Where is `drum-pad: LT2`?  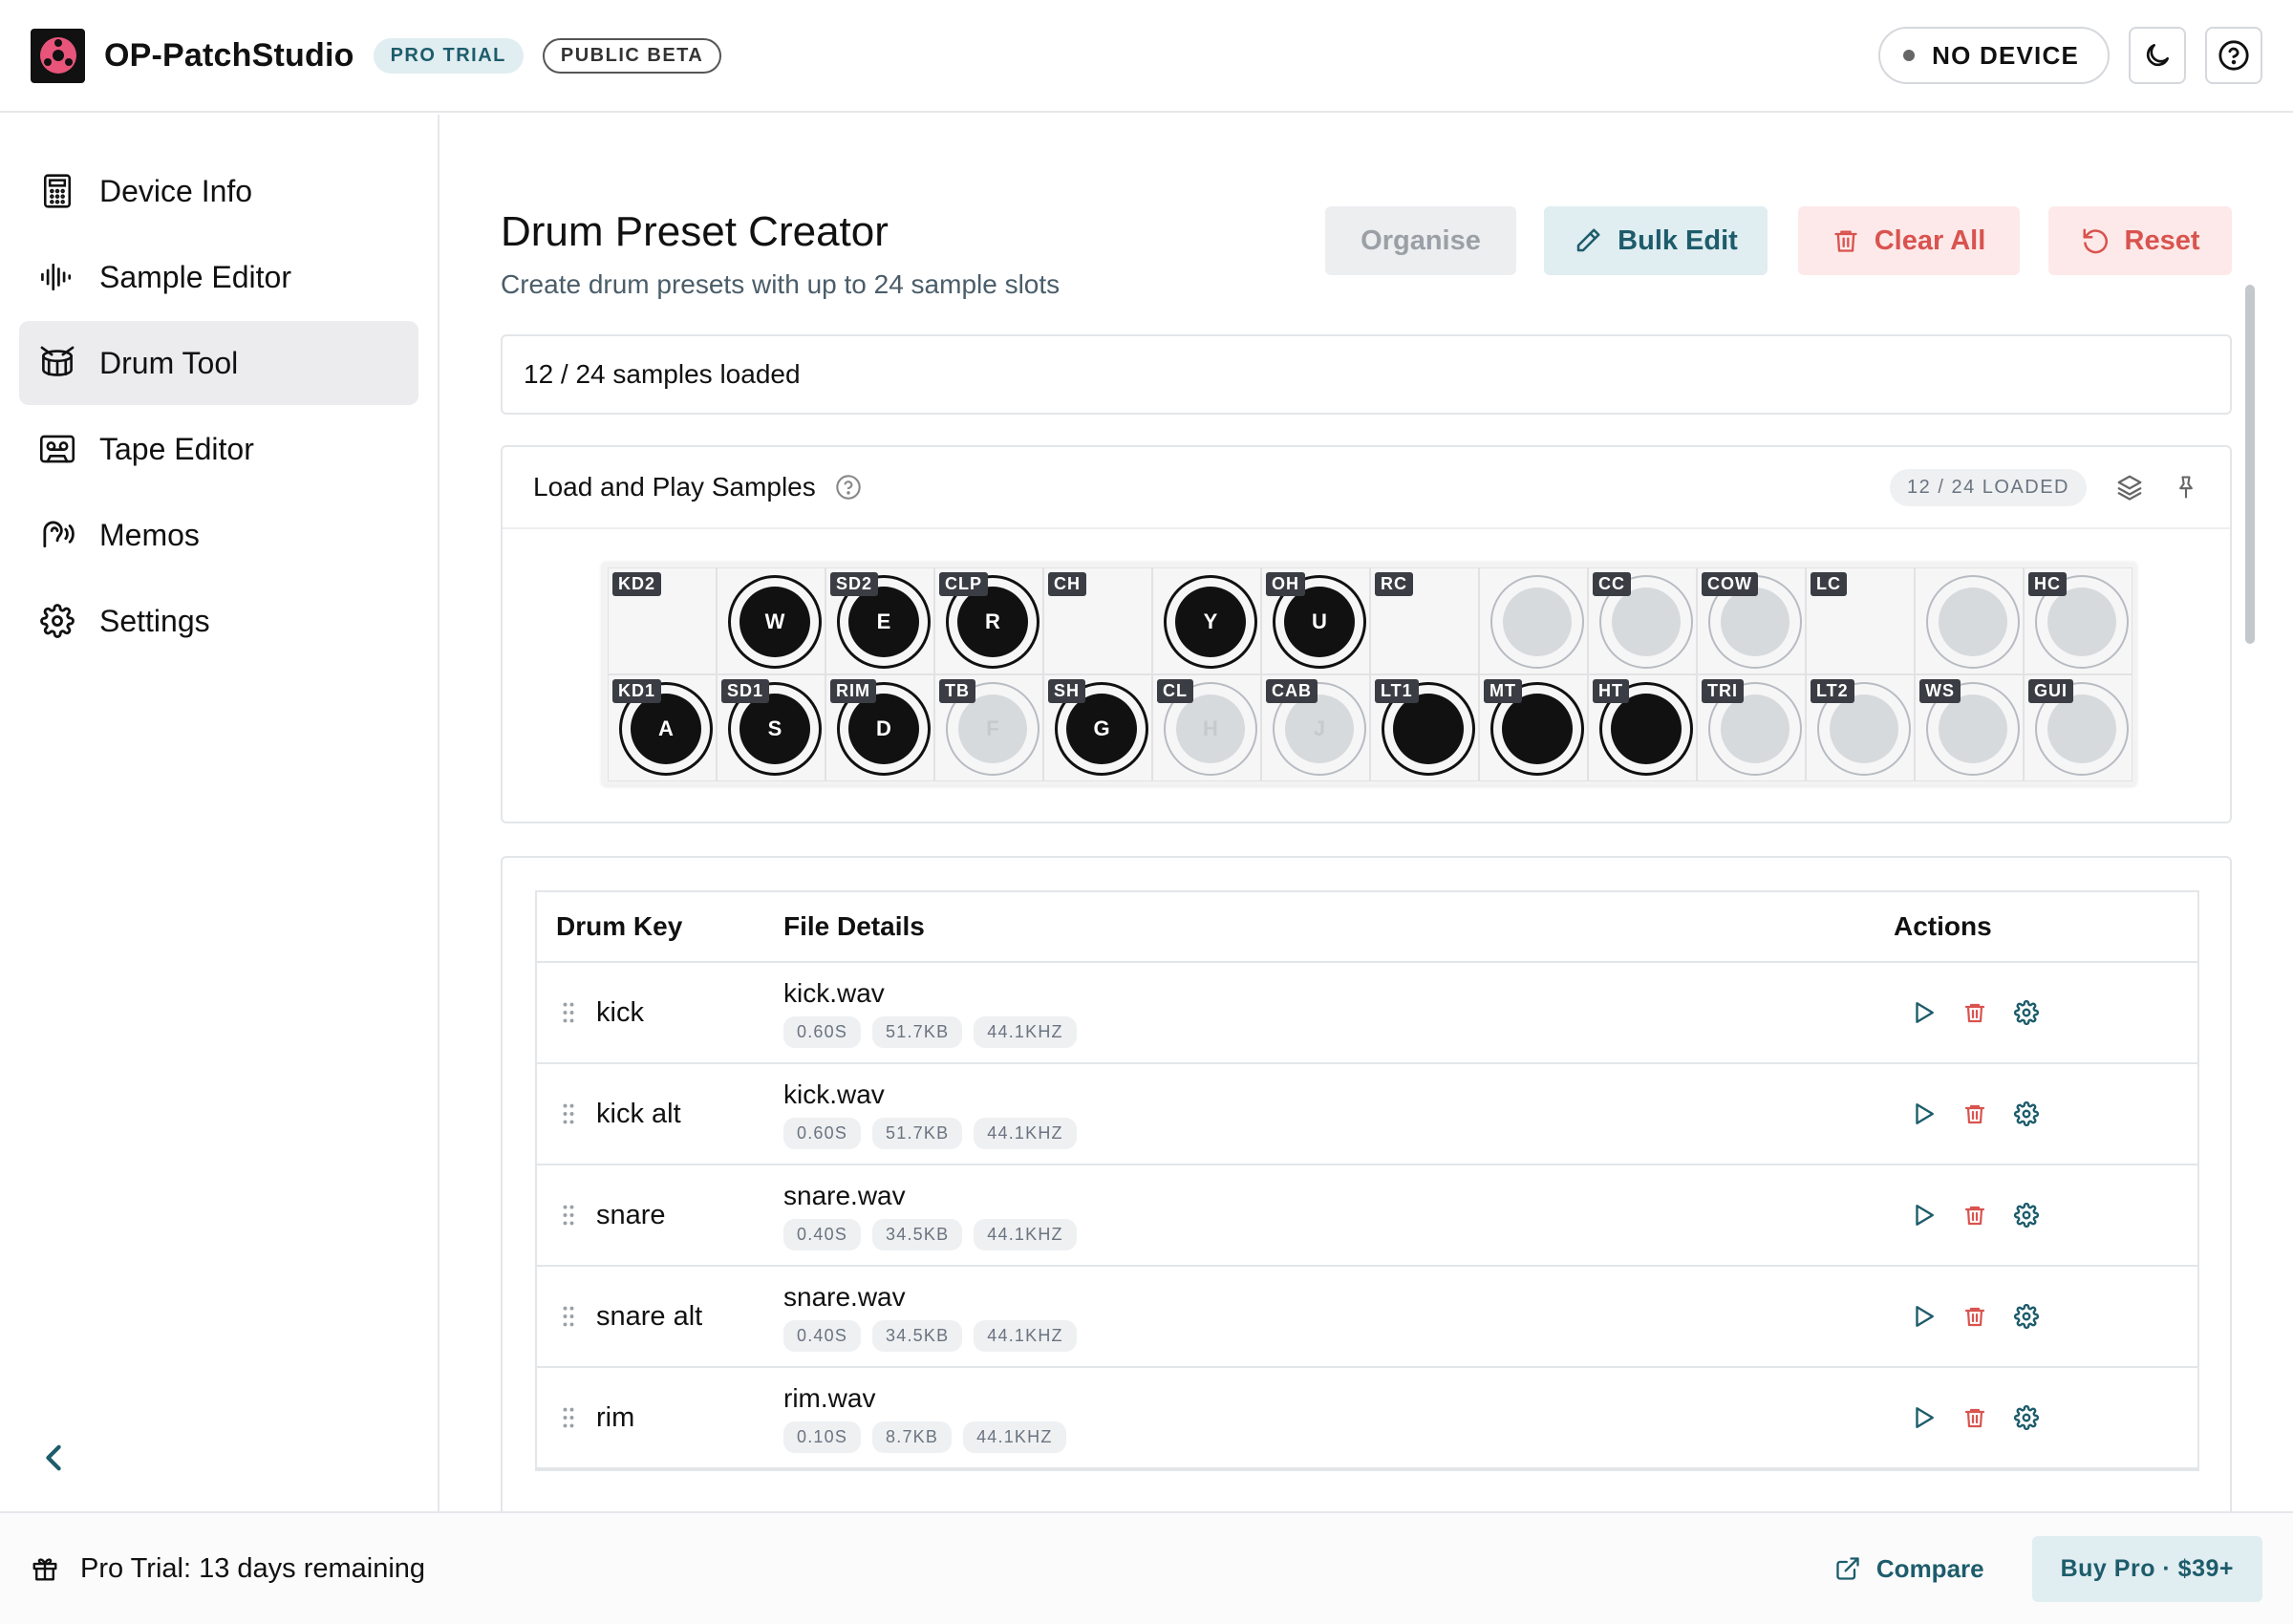
drum-pad: LT2 is located at coordinates (1860, 727).